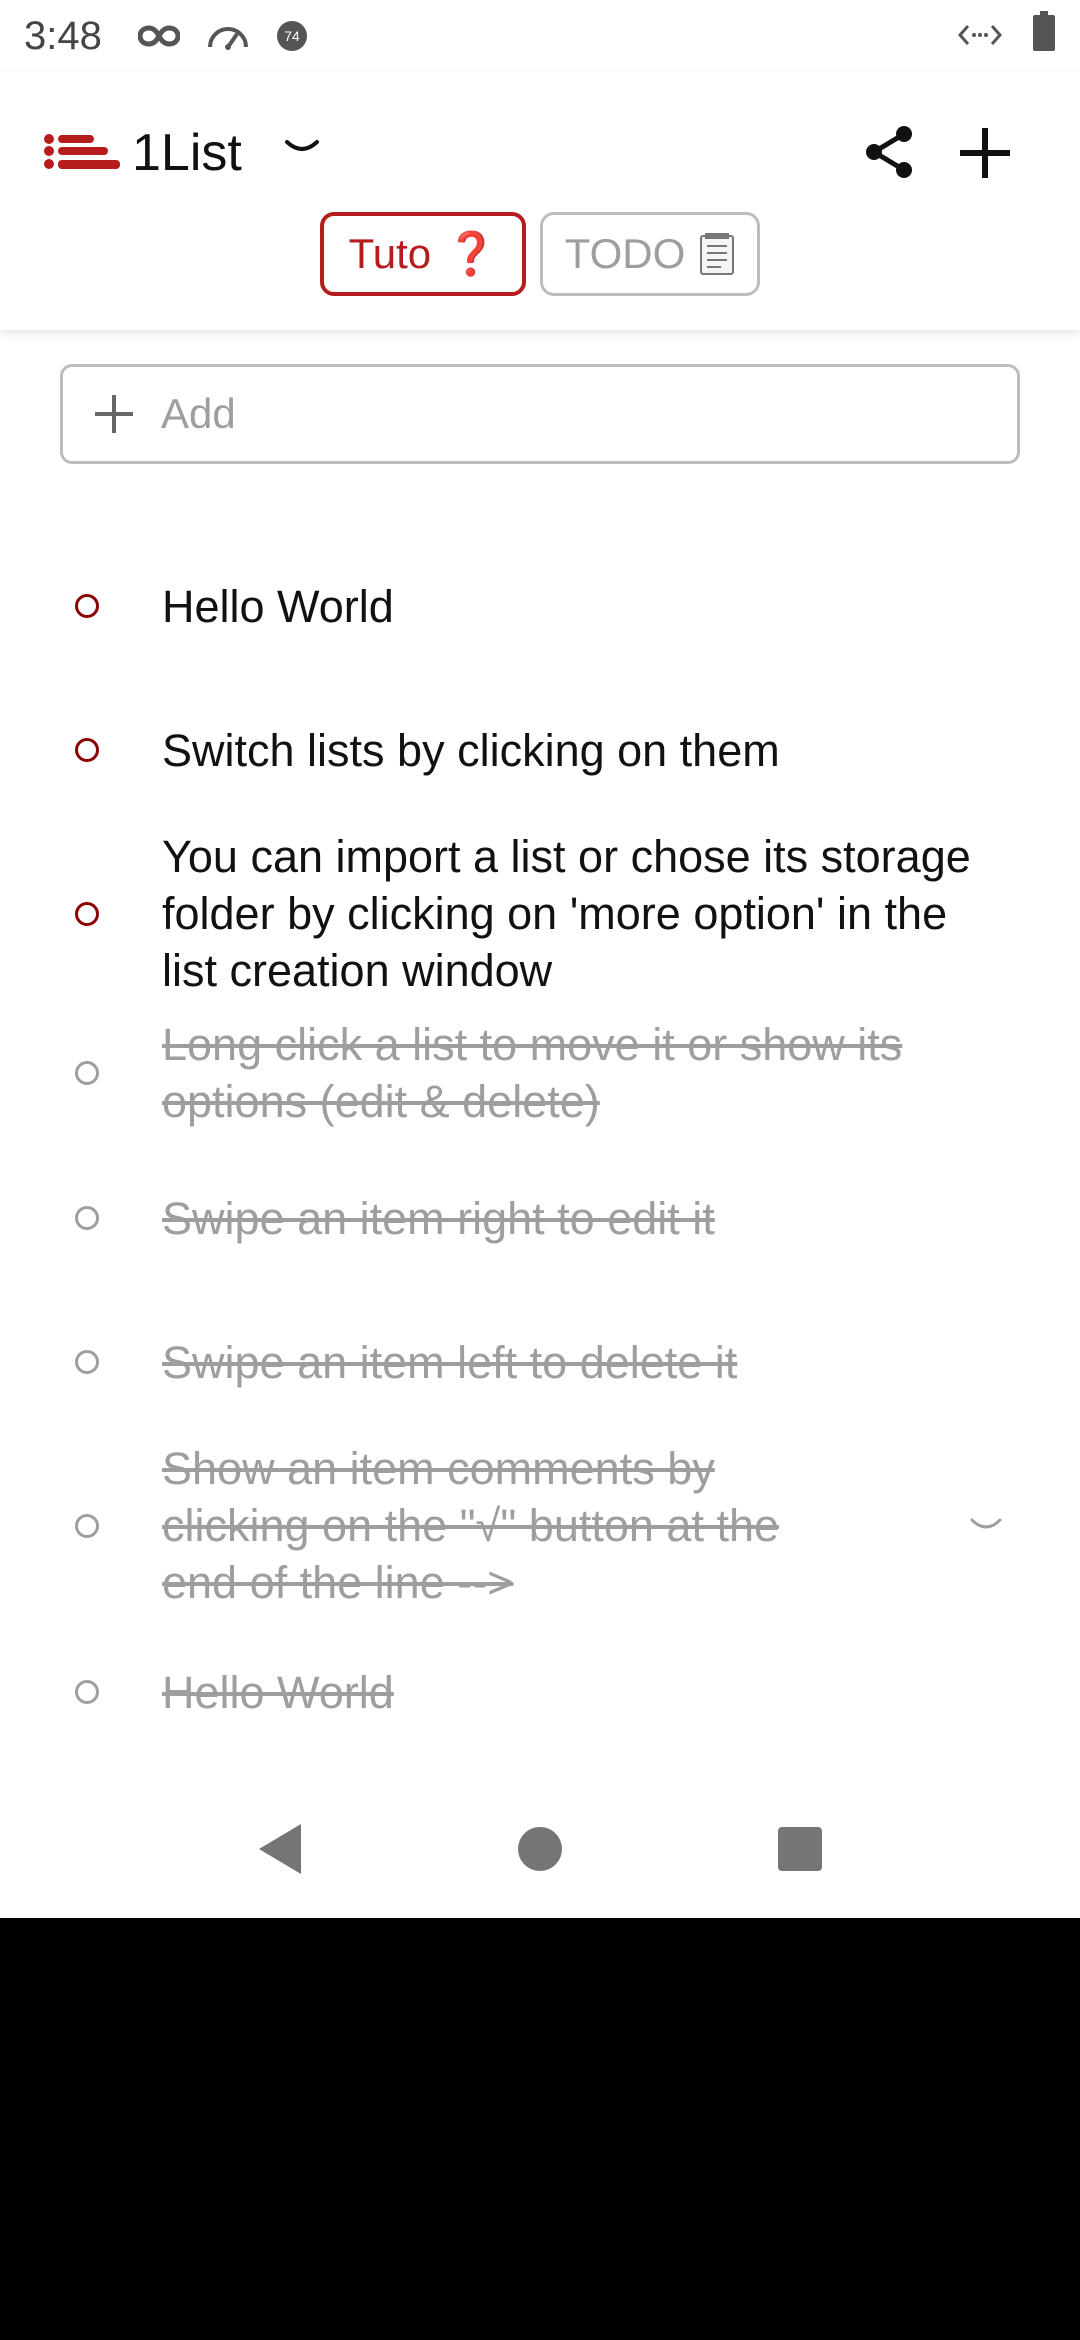  I want to click on tab-label: Tuto, so click(390, 253).